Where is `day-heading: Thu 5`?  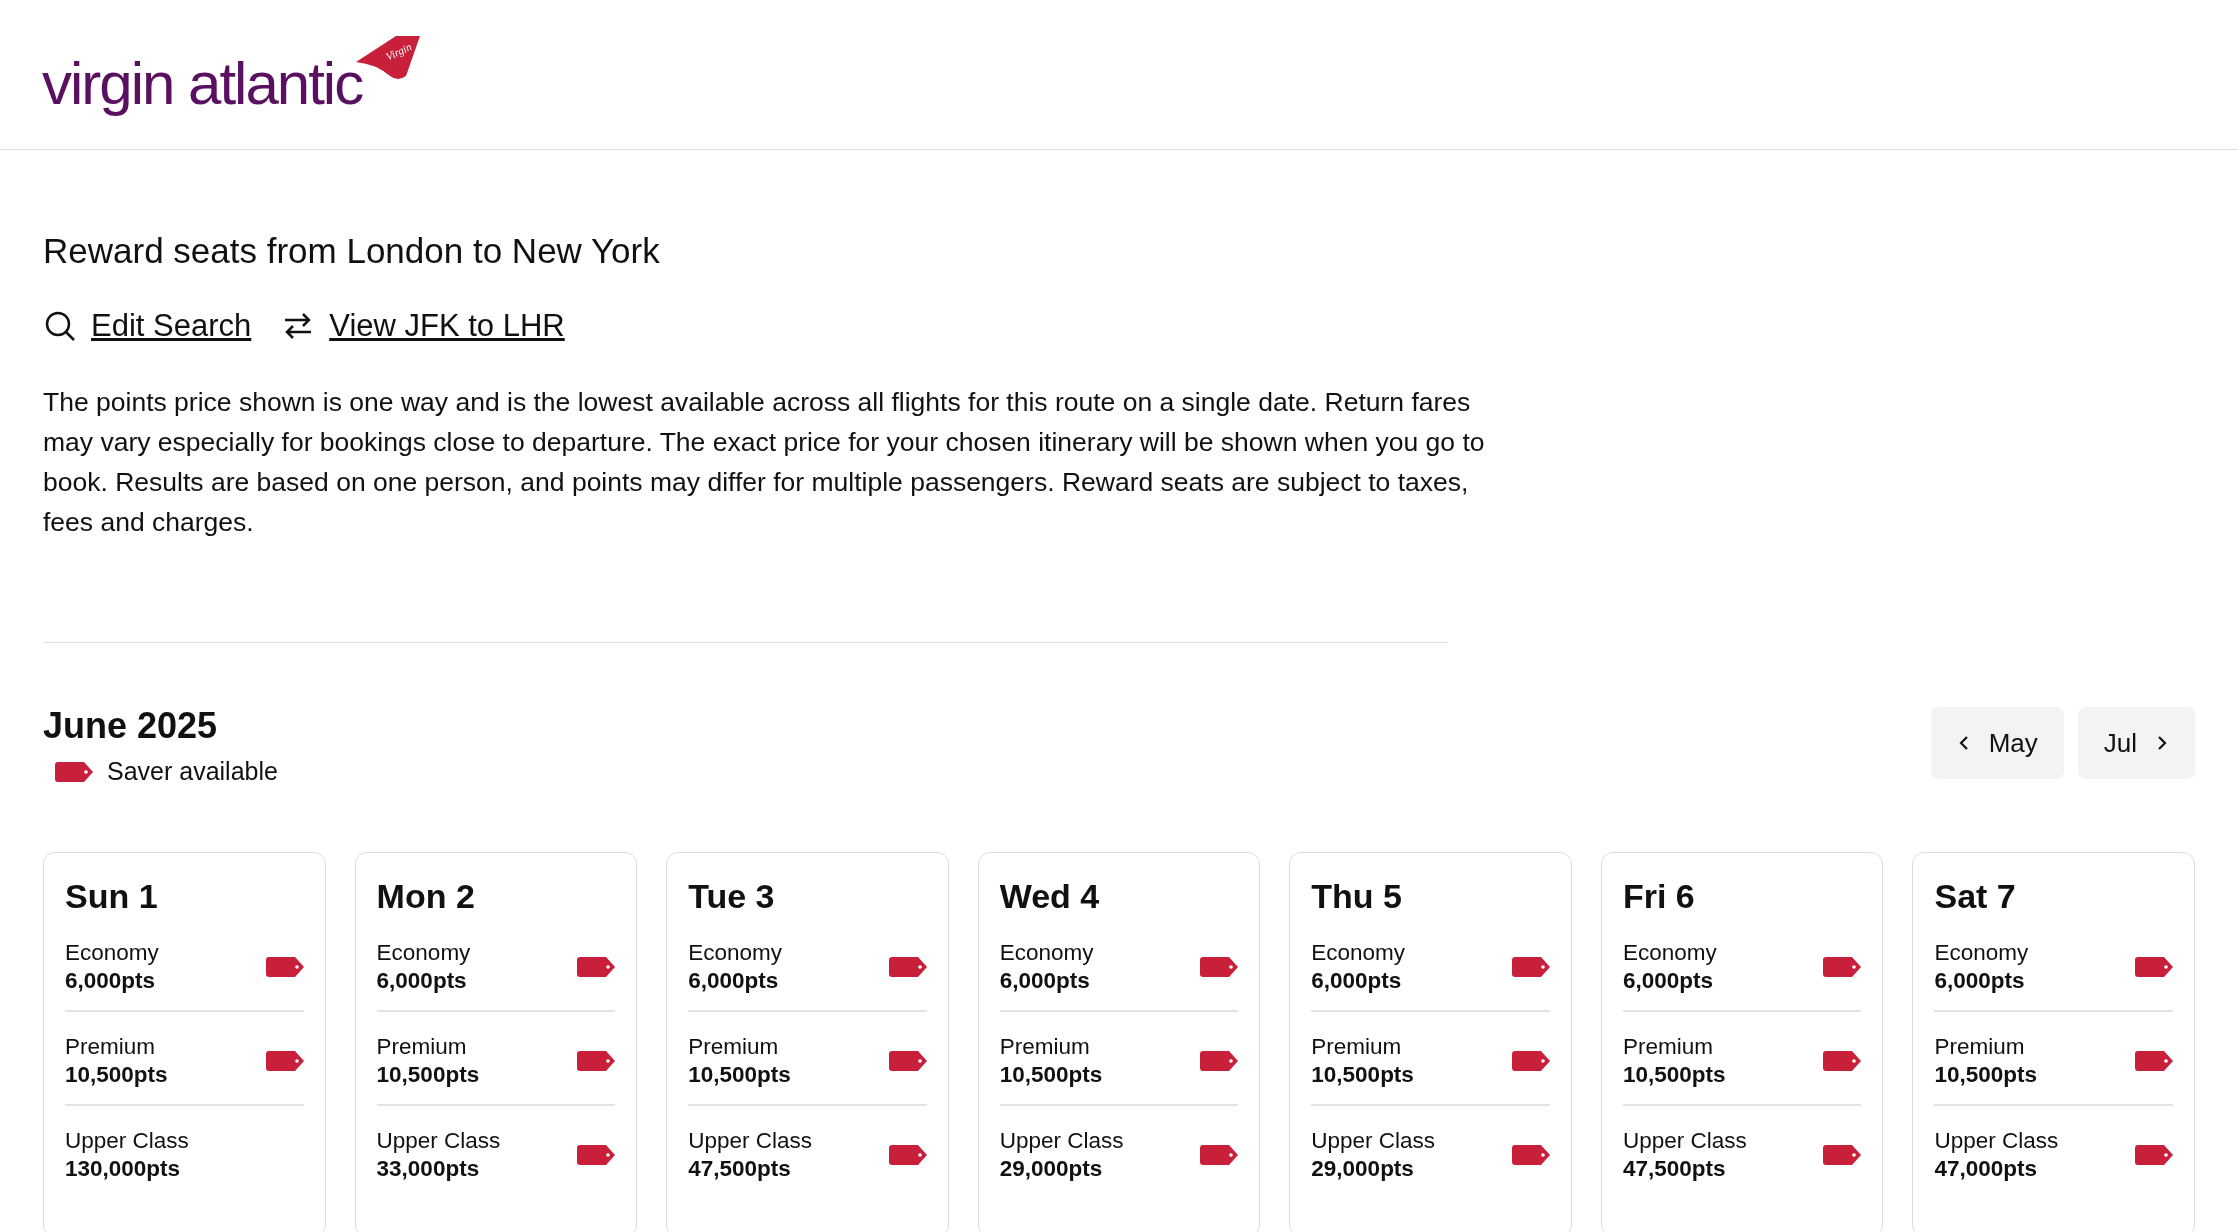
day-heading: Thu 5 is located at coordinates (1357, 896).